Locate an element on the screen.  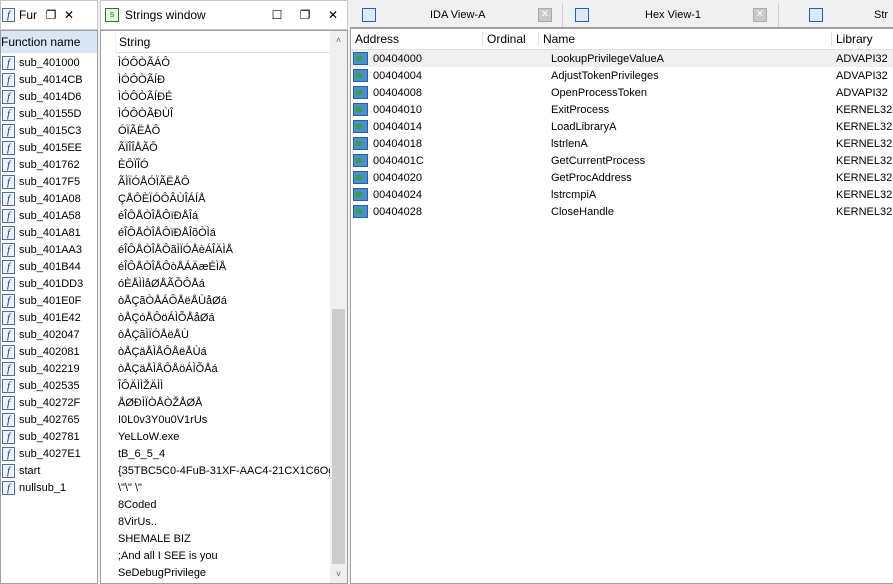
function-item: f nullsub_1 is located at coordinates (49, 487).